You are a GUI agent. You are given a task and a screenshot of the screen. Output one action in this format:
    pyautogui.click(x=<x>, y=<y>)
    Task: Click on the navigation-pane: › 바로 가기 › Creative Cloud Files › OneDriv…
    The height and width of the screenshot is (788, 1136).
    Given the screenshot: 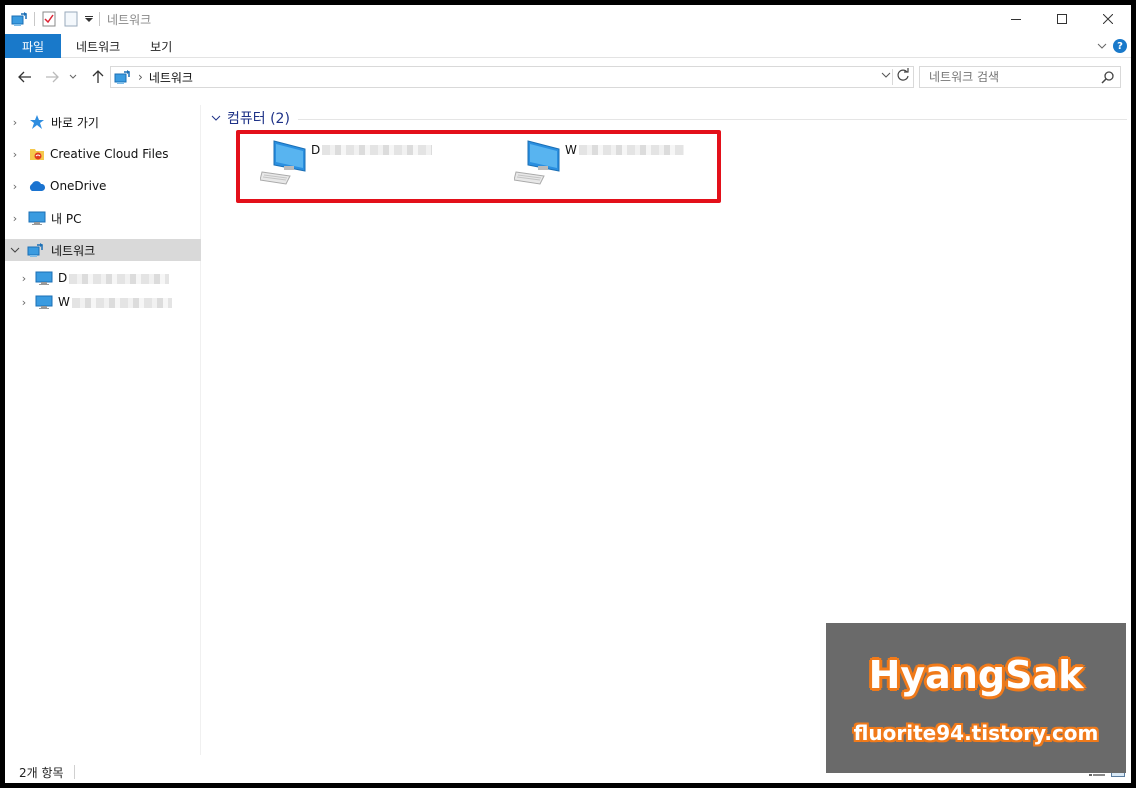 What is the action you would take?
    pyautogui.click(x=103, y=430)
    